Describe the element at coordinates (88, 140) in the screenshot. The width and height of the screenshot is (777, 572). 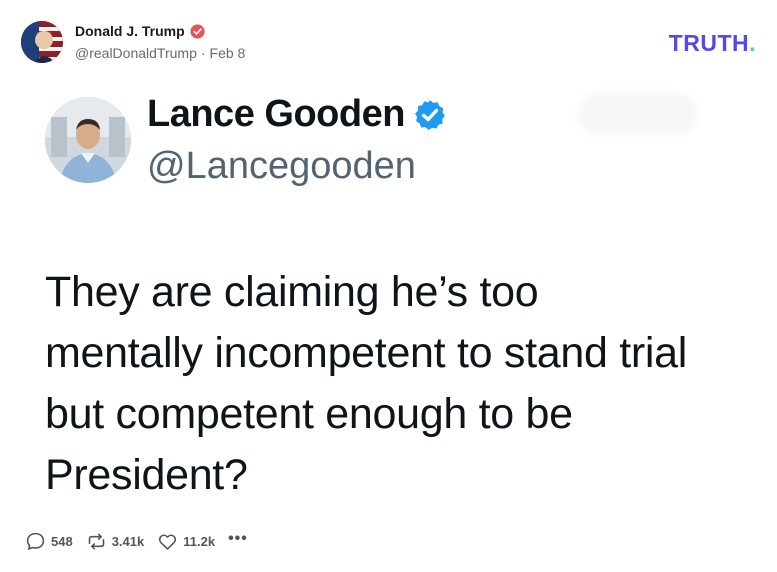
I see `tweet-author-avatar` at that location.